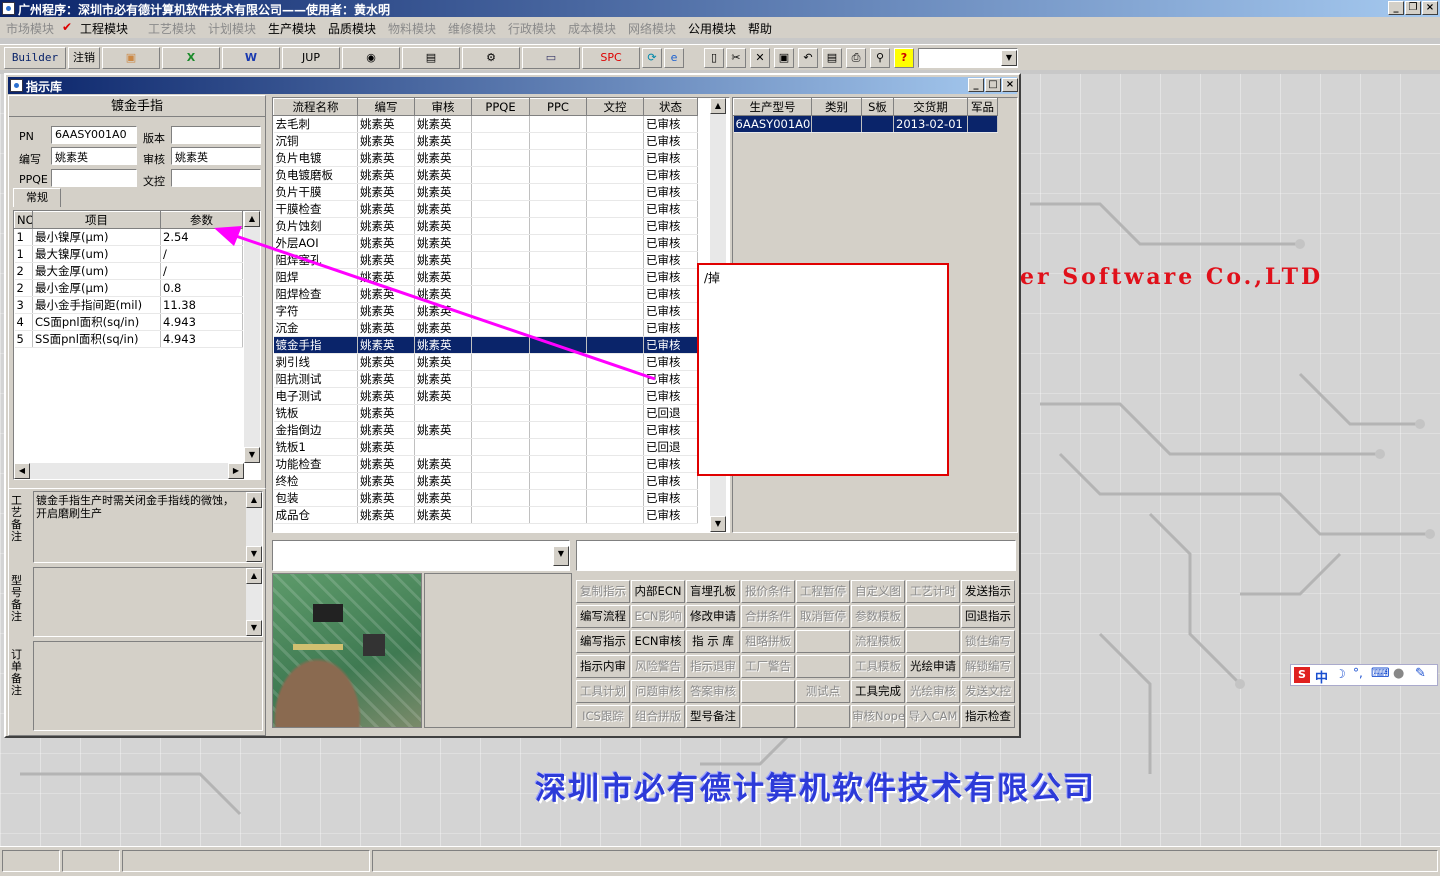  What do you see at coordinates (933, 666) in the screenshot?
I see `action-button: 光绘申请` at bounding box center [933, 666].